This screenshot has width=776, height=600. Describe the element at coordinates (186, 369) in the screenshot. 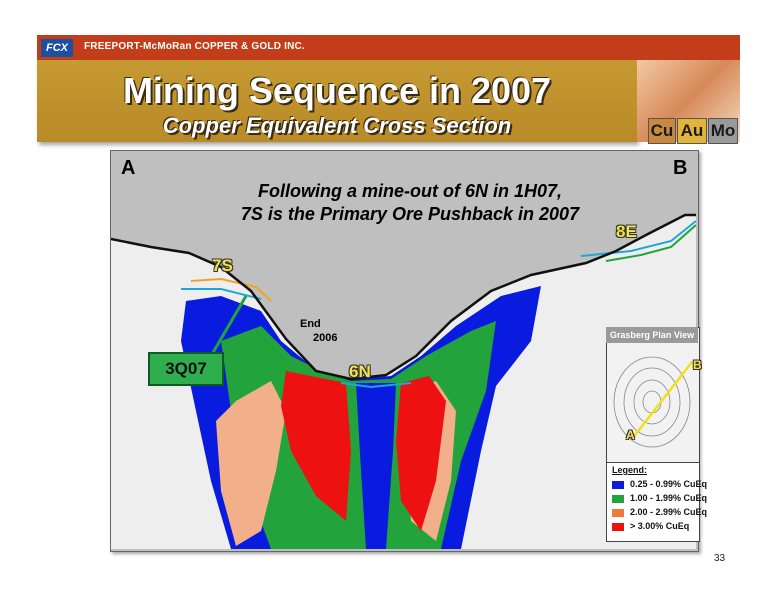

I see `label-3q07: 3Q07` at that location.